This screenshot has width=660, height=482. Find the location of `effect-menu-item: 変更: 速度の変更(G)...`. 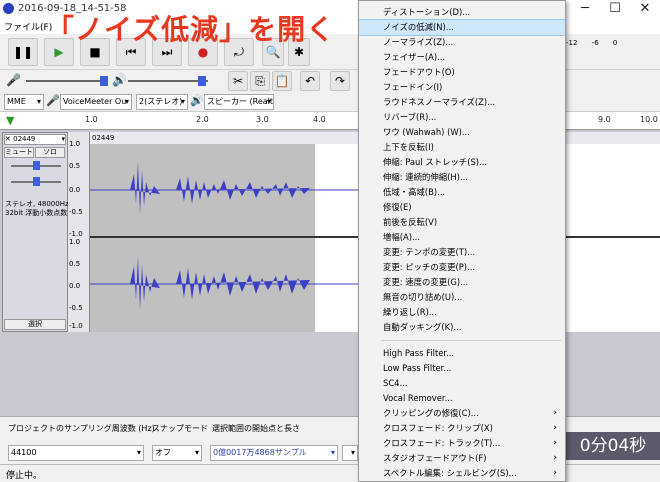

effect-menu-item: 変更: 速度の変更(G)... is located at coordinates (462, 282).